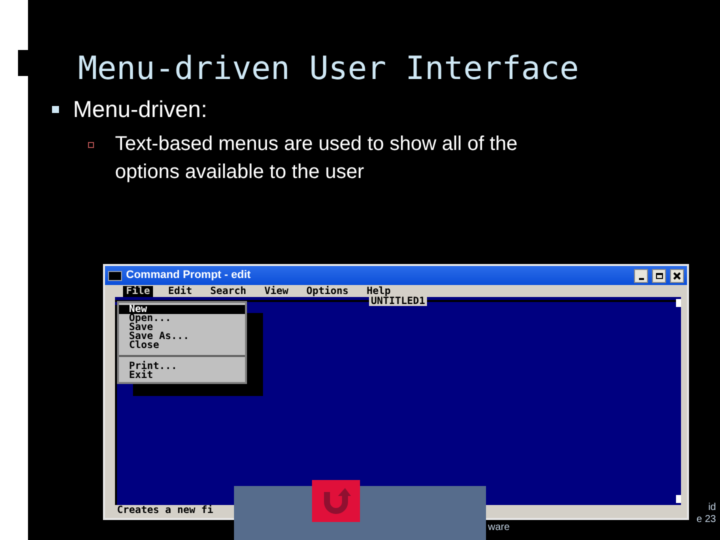 The width and height of the screenshot is (720, 540). I want to click on close-icon, so click(677, 276).